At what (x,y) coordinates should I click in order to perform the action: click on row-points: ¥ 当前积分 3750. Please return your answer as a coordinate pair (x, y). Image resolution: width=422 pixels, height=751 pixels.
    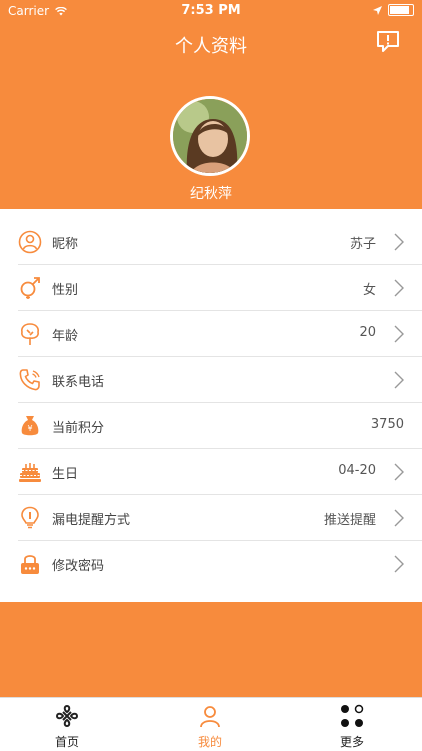
    Looking at the image, I should click on (211, 426).